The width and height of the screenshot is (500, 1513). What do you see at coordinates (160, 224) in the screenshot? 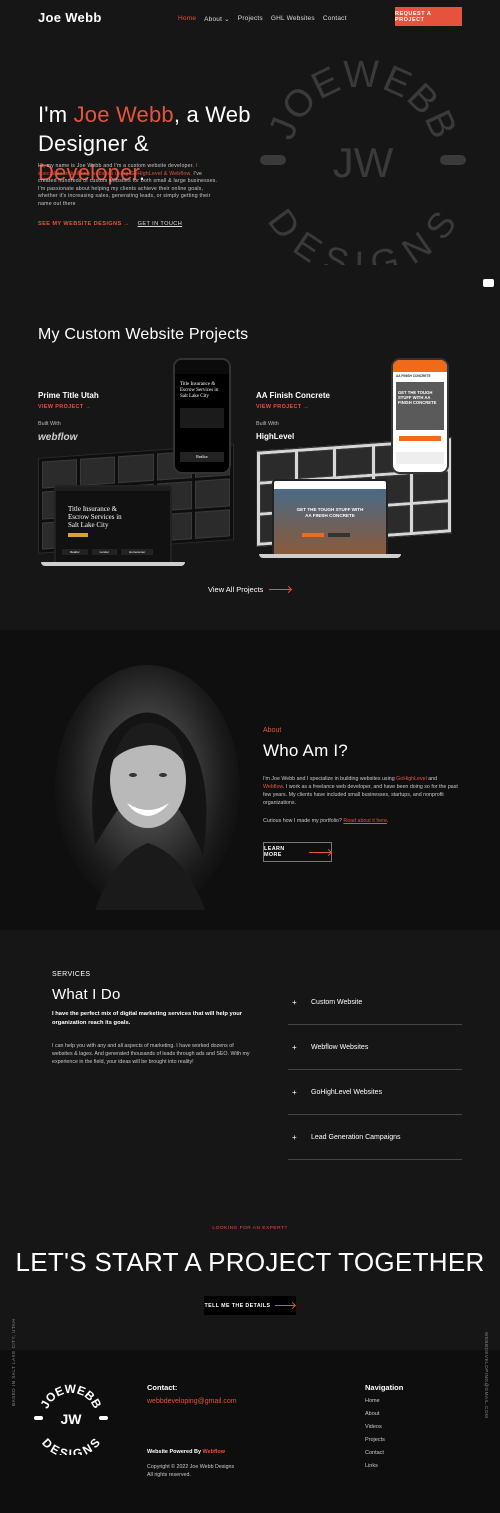
I see `get-in-touch-link: GET IN TOUCH` at bounding box center [160, 224].